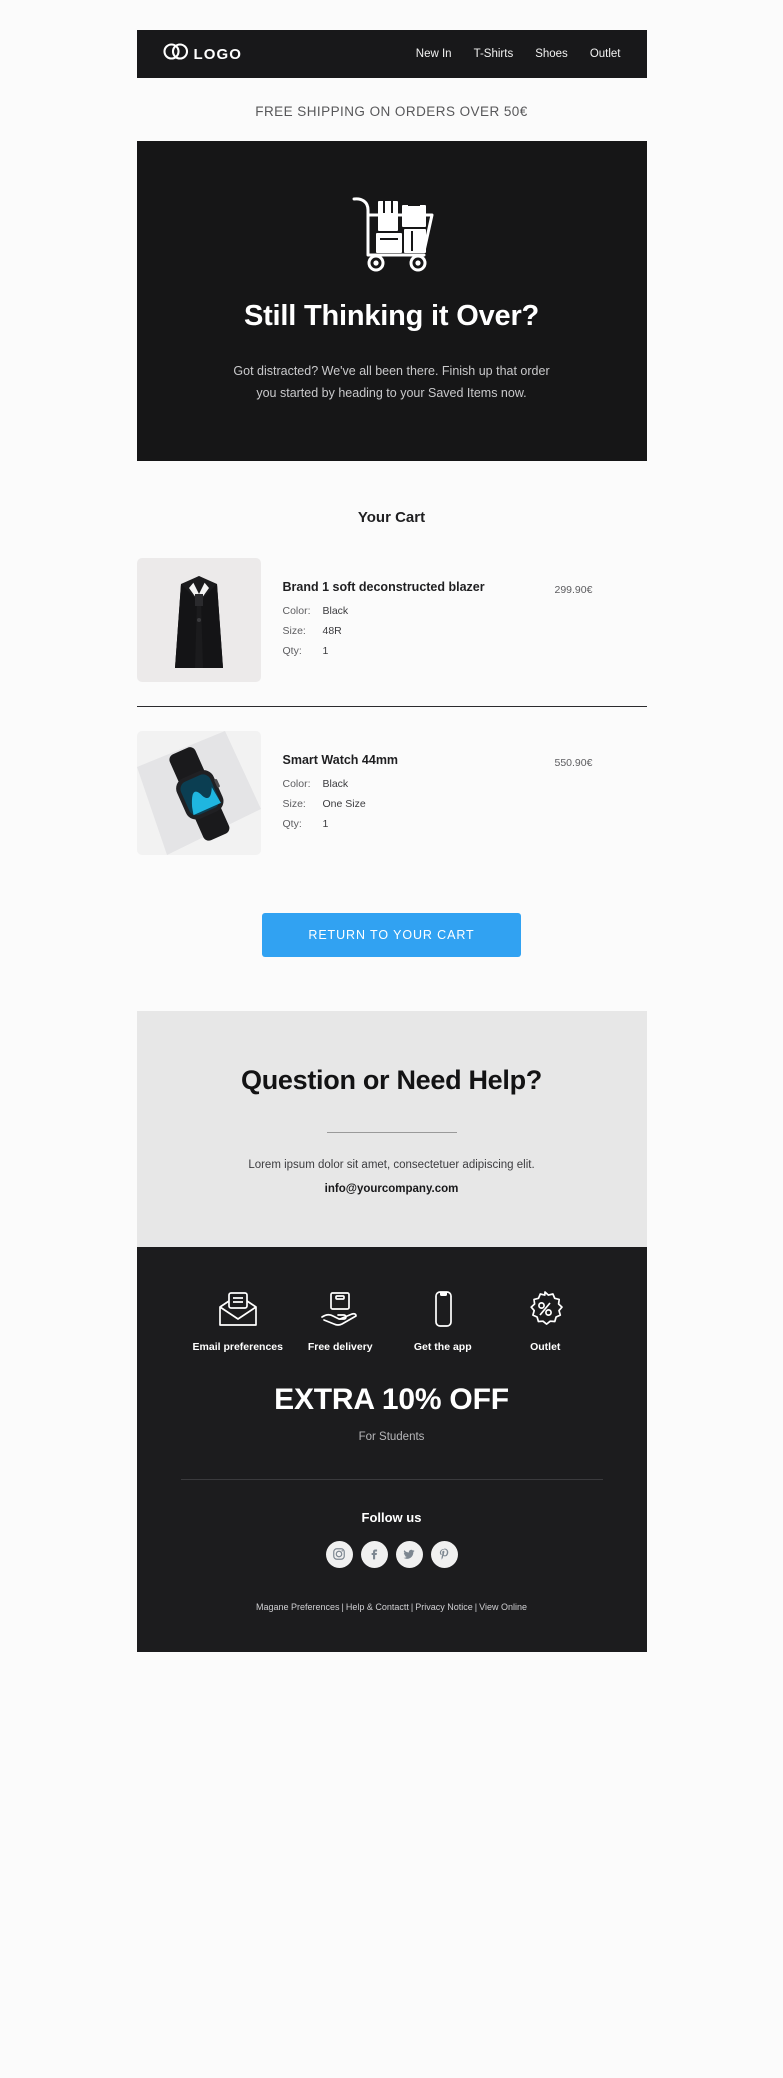 This screenshot has width=783, height=2078. Describe the element at coordinates (419, 804) in the screenshot. I see `item-size: Size: One Size` at that location.